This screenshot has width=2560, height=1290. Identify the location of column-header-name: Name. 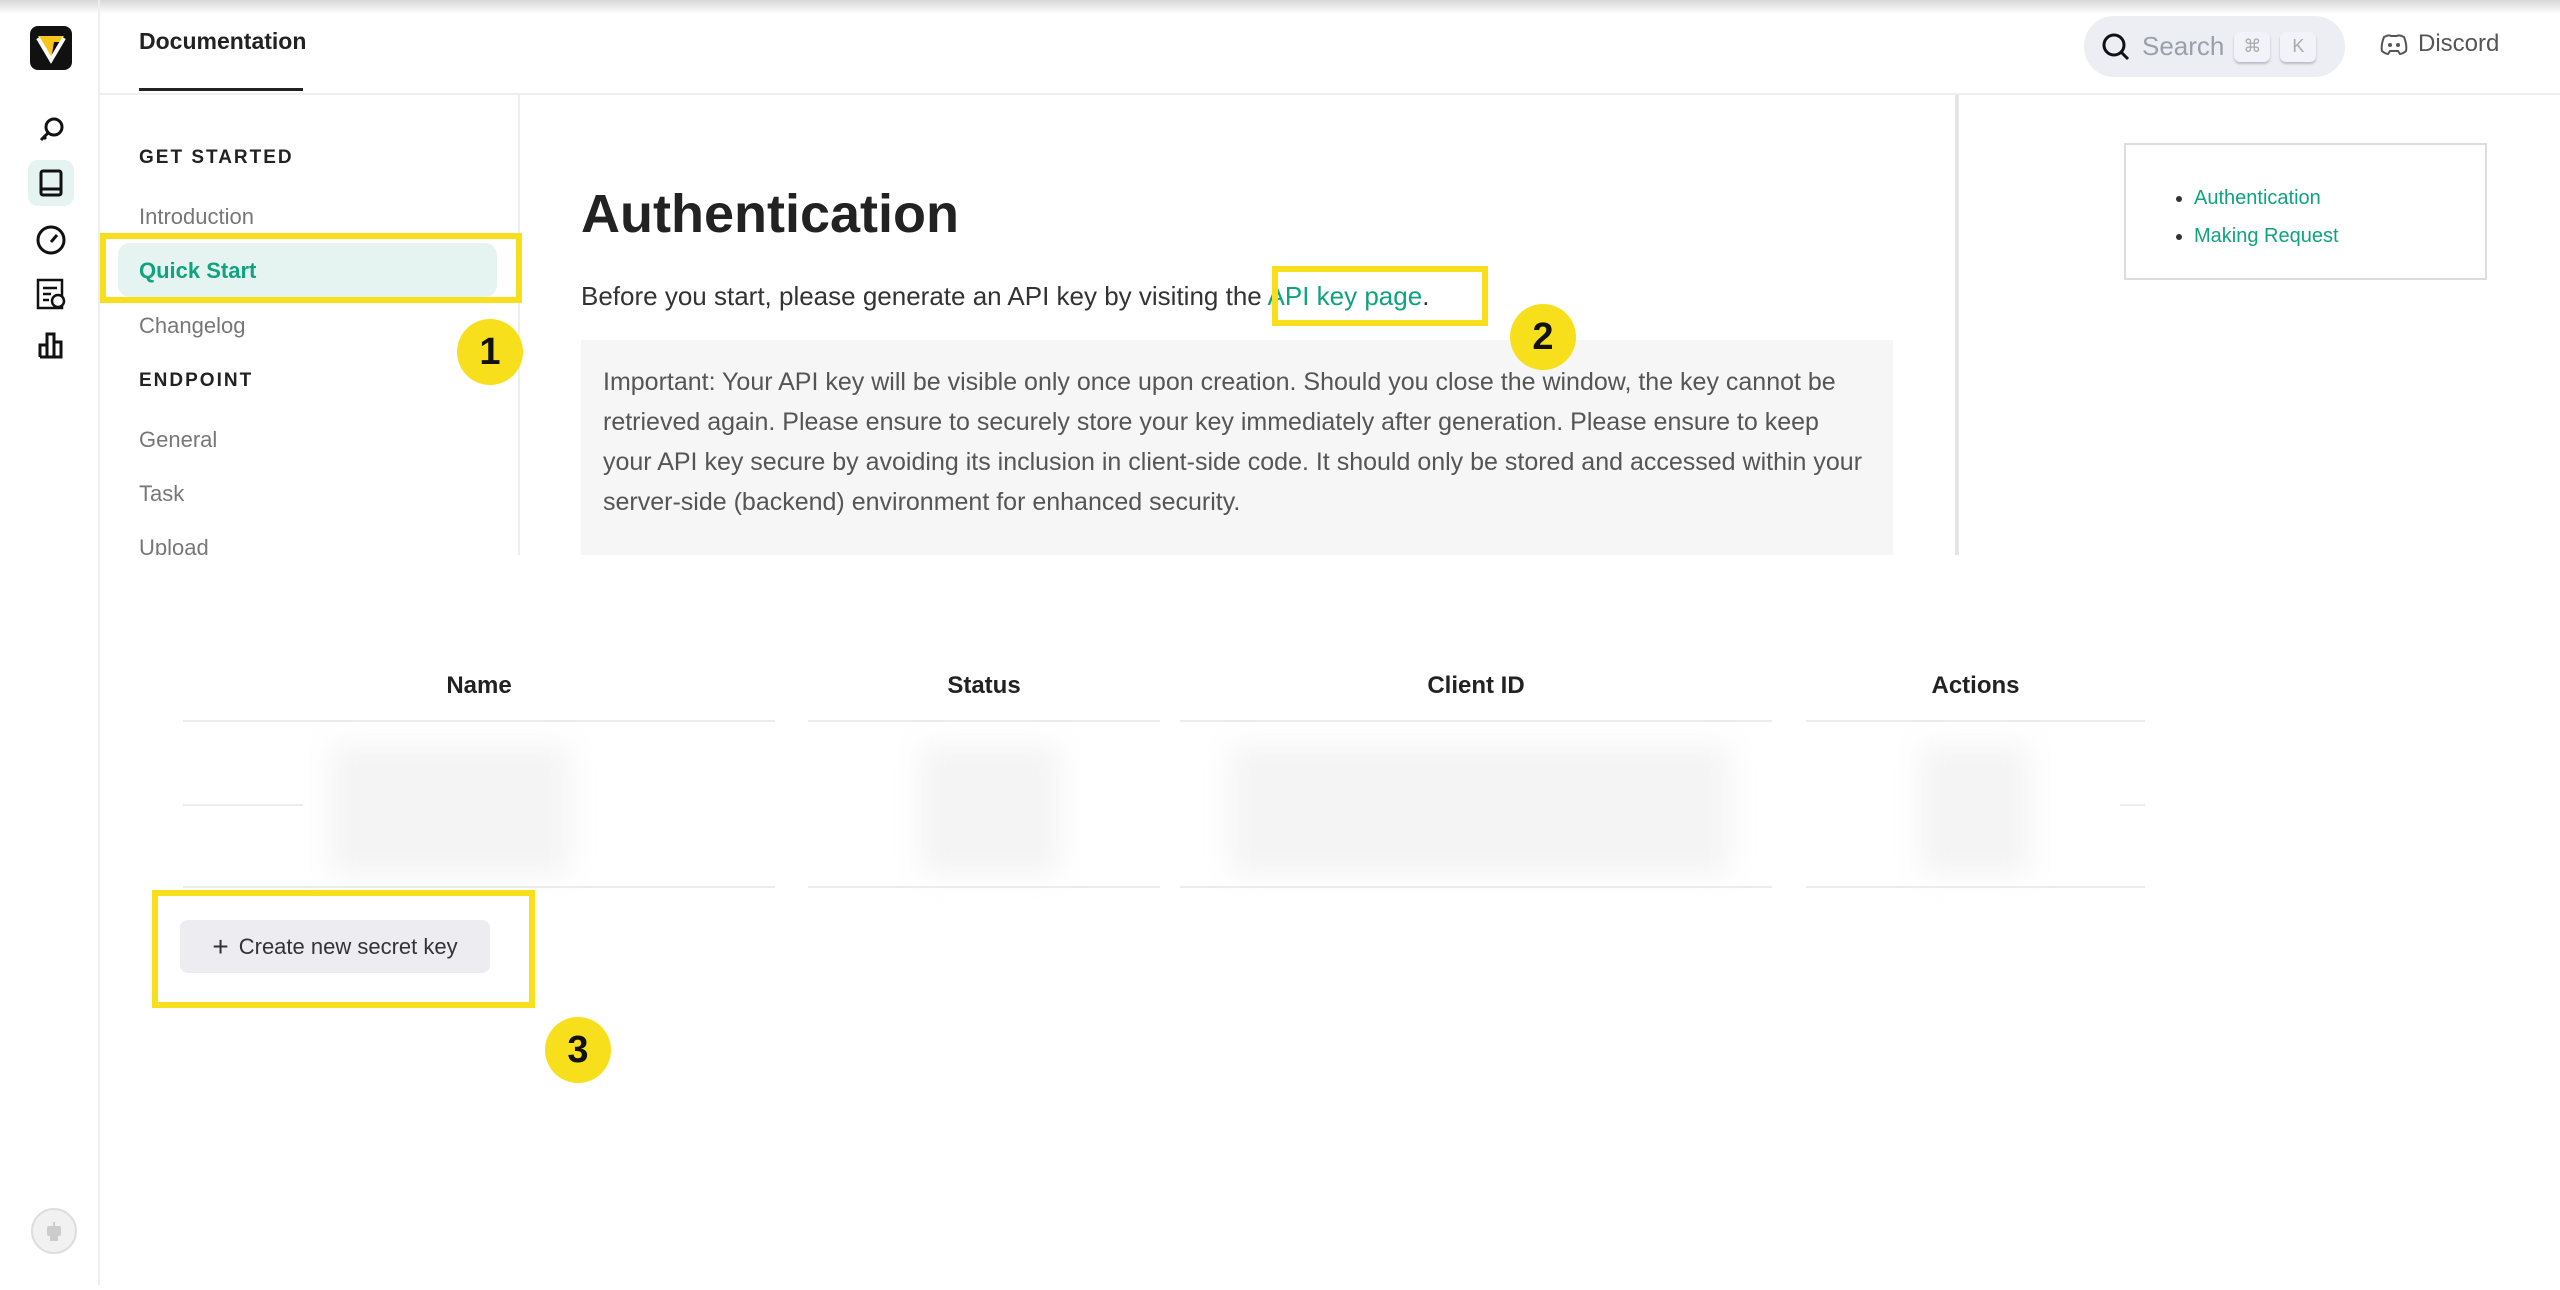
(479, 685).